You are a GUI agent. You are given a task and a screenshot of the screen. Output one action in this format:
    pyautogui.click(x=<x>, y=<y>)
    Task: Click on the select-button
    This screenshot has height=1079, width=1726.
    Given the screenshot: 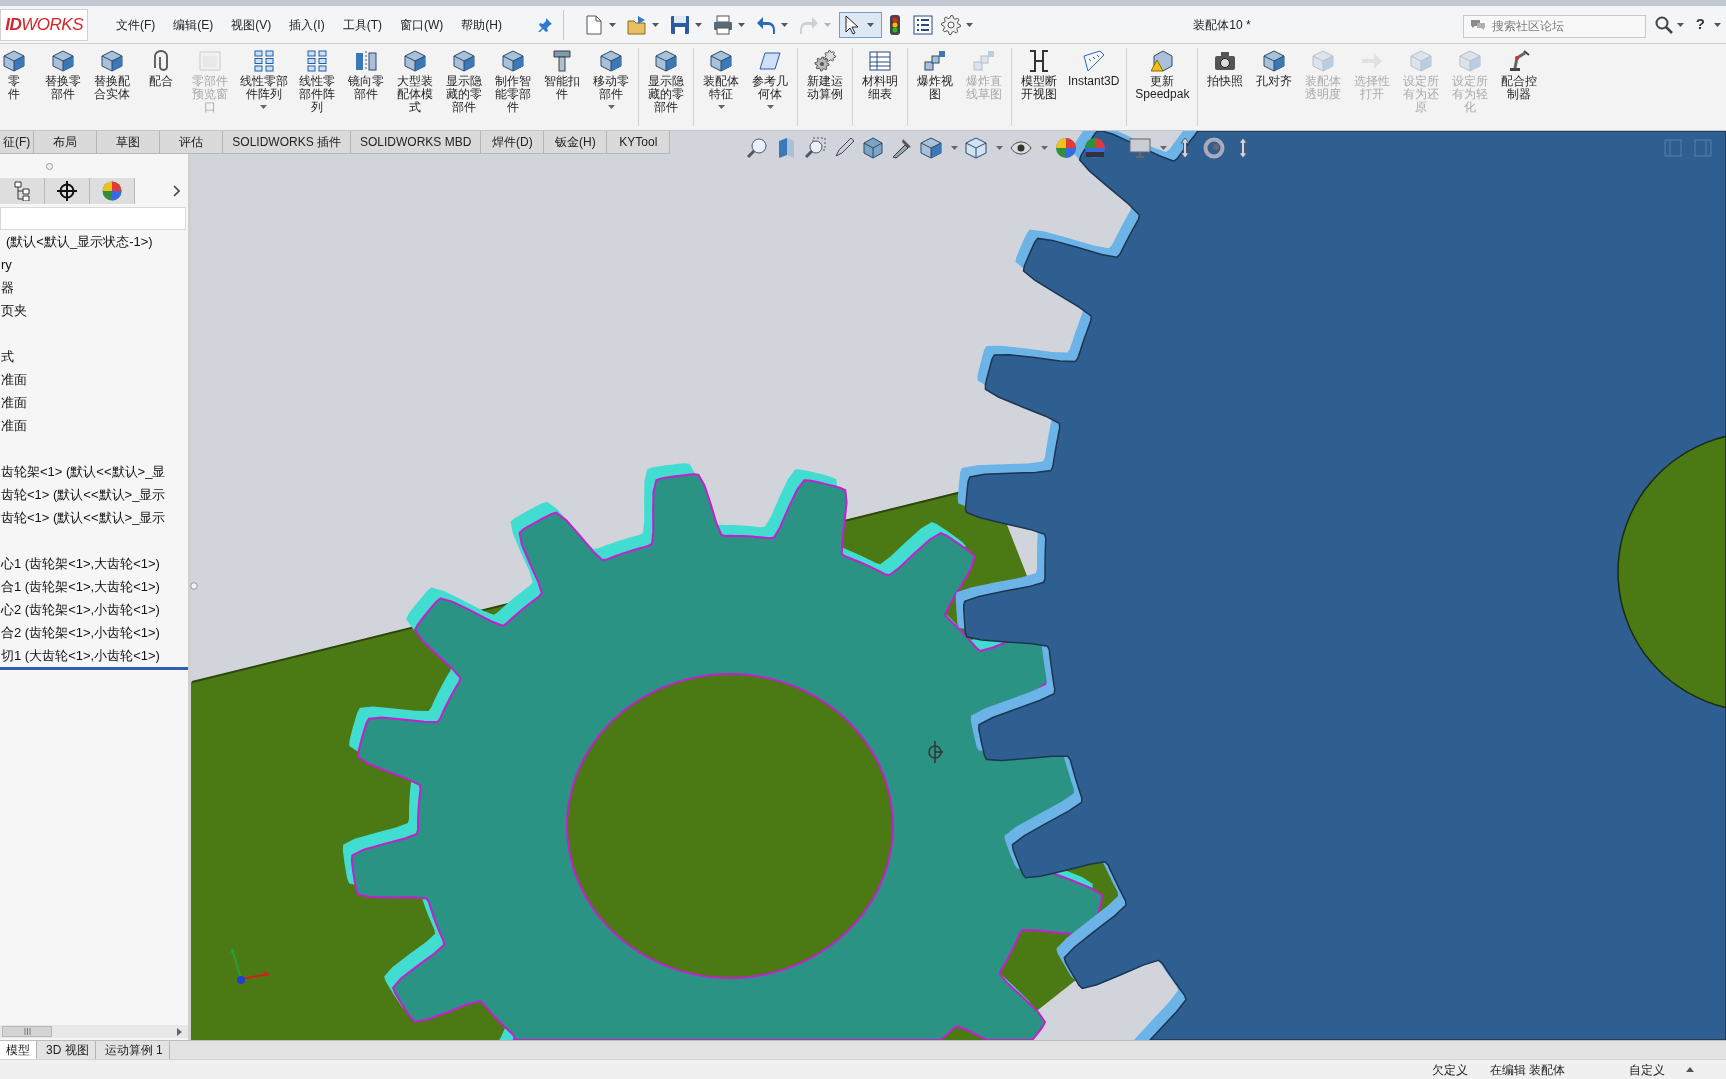 What is the action you would take?
    pyautogui.click(x=860, y=24)
    